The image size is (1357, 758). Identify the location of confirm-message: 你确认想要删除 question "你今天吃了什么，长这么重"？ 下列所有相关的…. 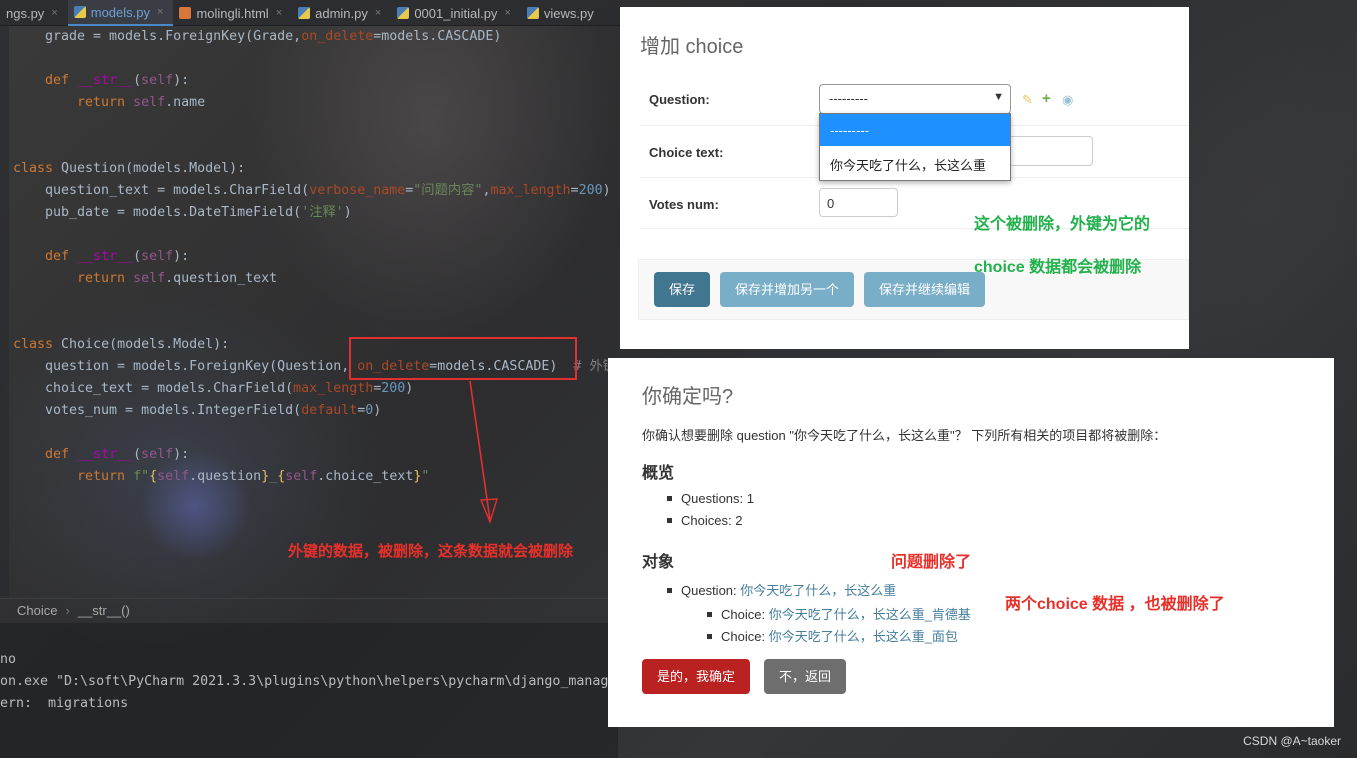
(904, 435).